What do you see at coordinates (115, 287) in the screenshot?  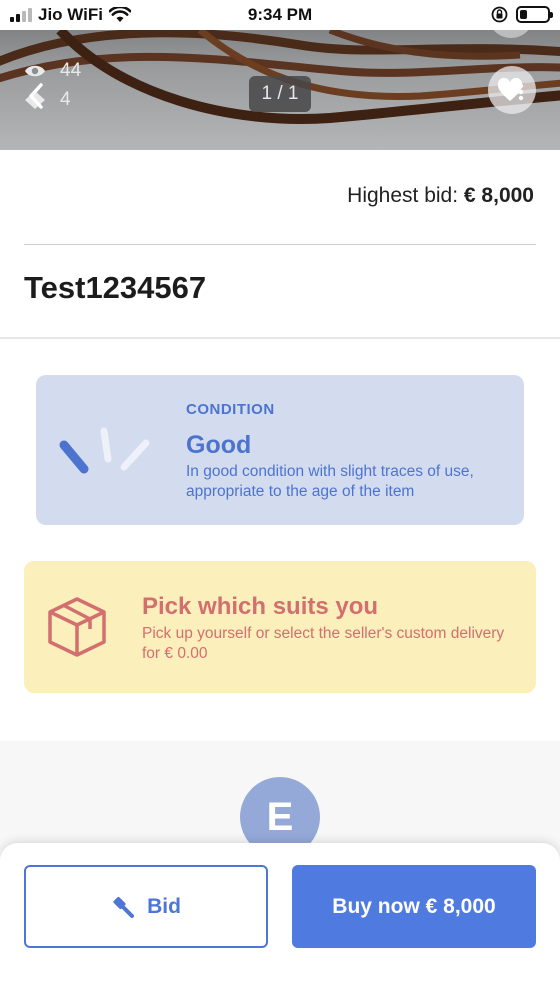 I see `listing-title: Test1234567` at bounding box center [115, 287].